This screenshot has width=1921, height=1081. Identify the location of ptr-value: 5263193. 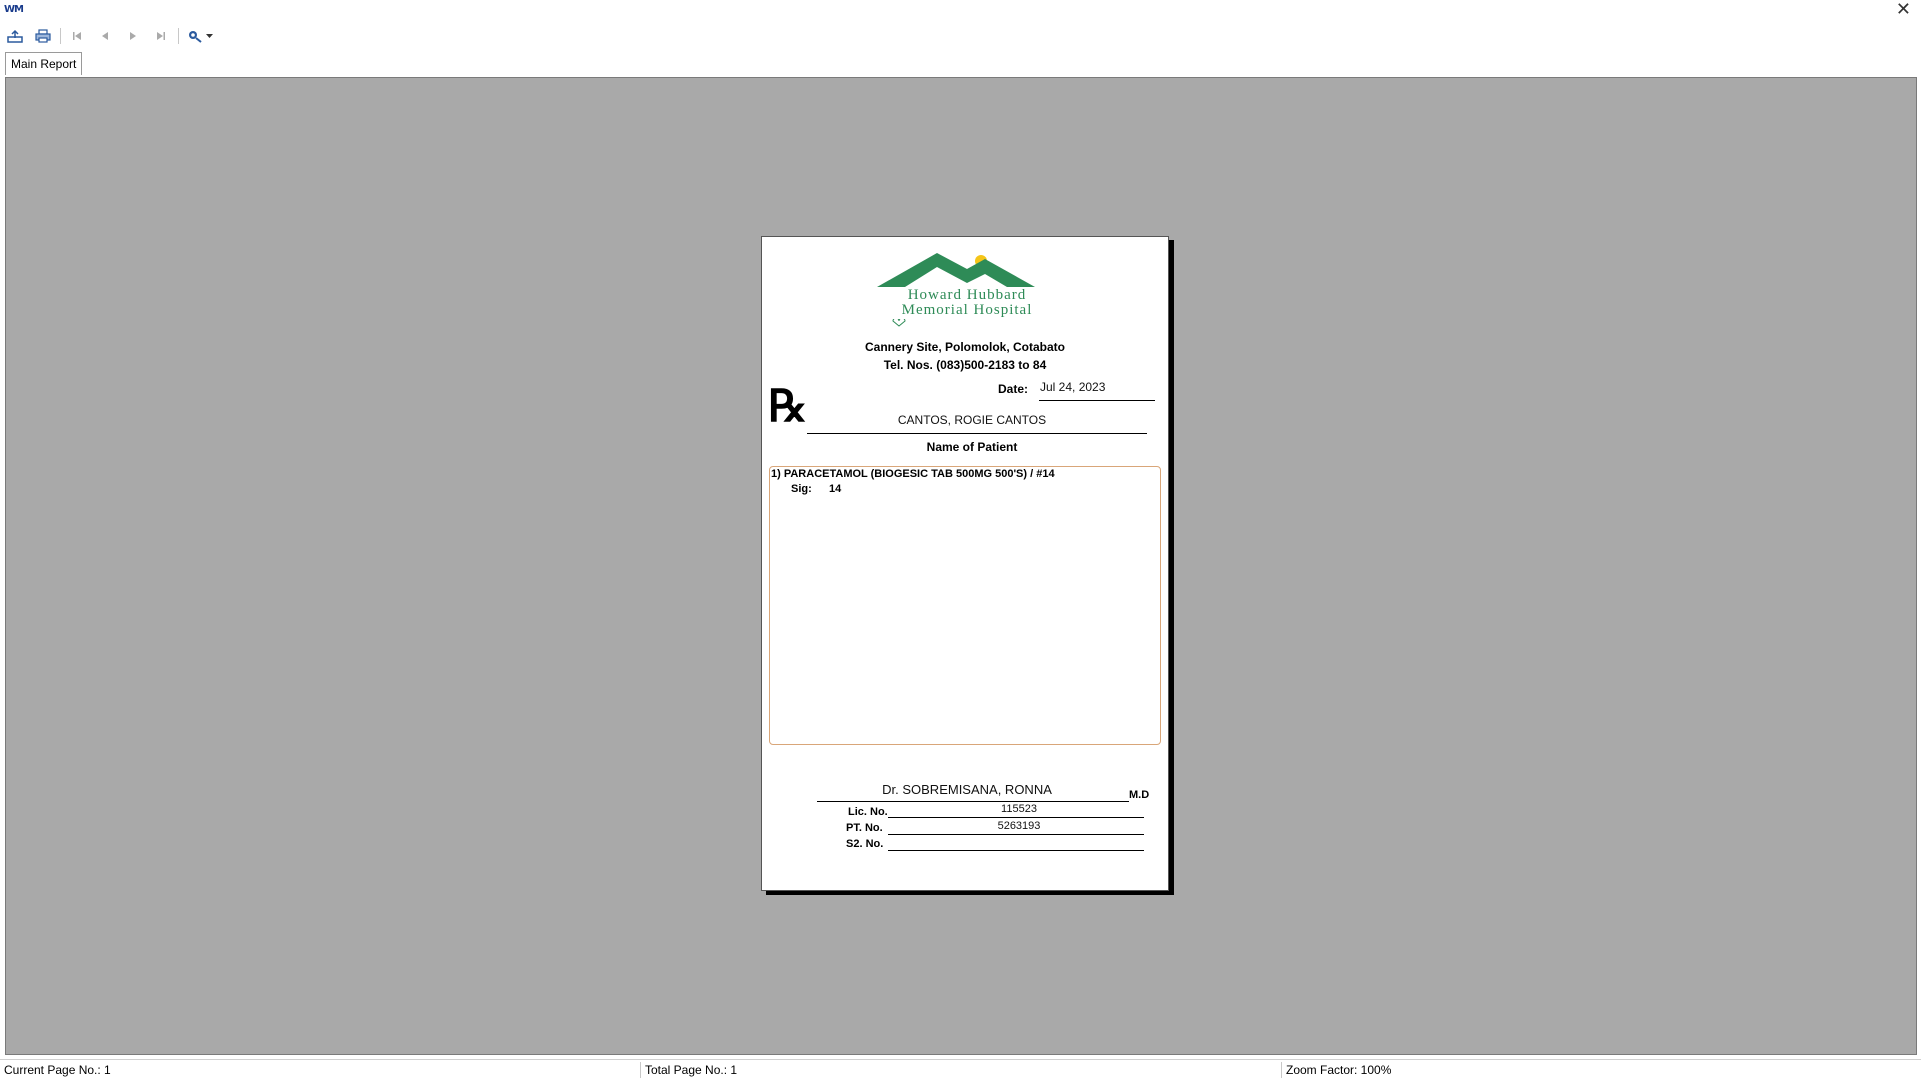
(1019, 826).